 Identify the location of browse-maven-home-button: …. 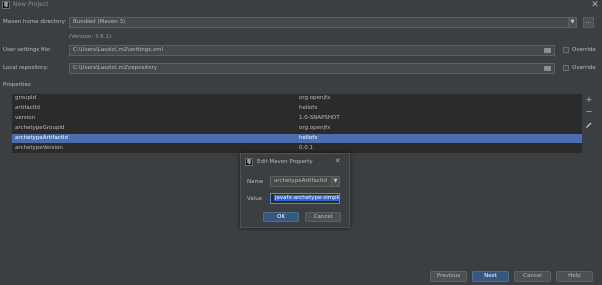
(588, 22).